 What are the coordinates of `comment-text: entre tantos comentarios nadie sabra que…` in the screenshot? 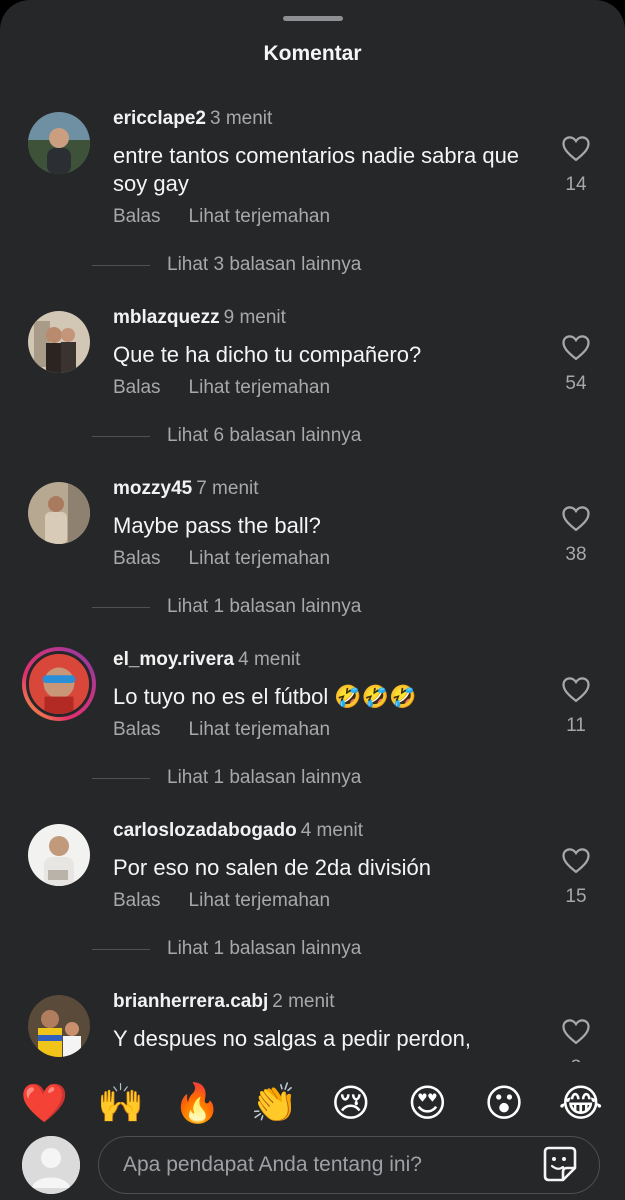 It's located at (316, 169).